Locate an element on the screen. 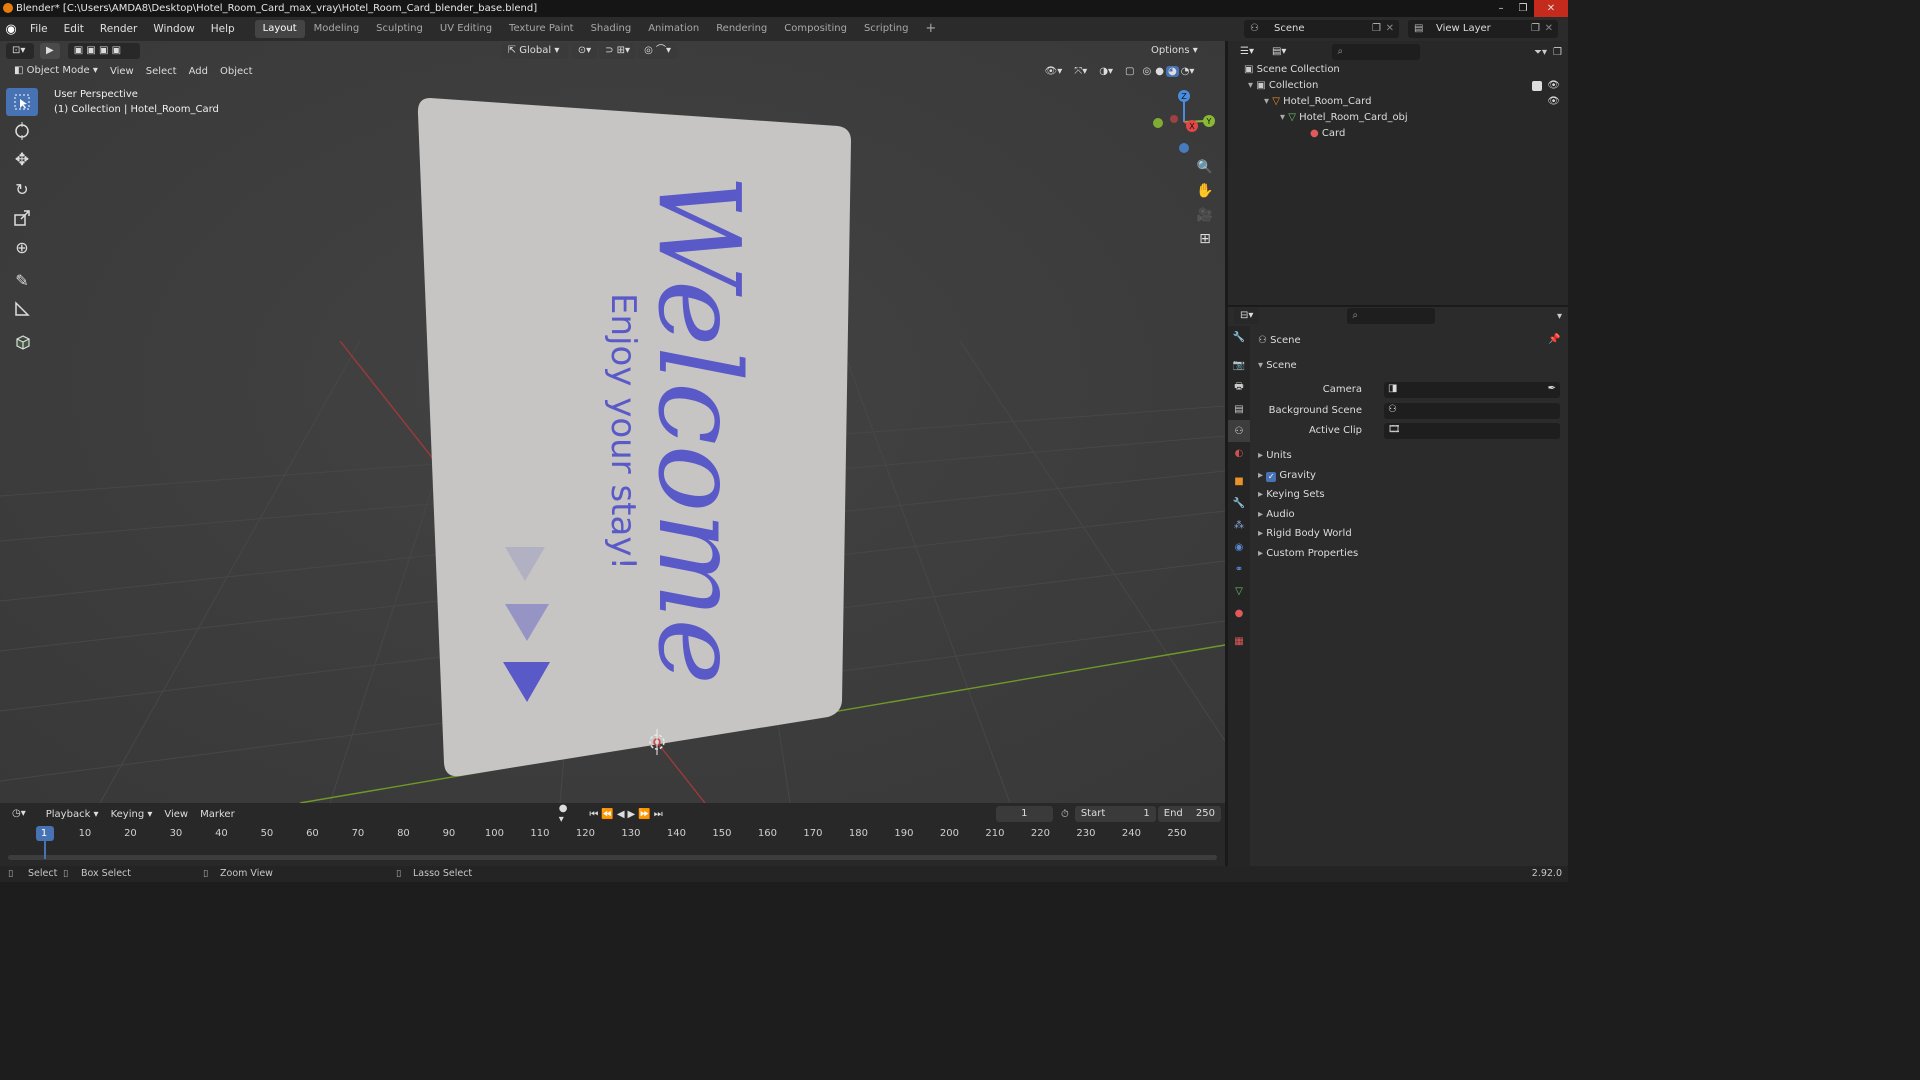 This screenshot has width=1920, height=1080. scene-new-icon: ❐ is located at coordinates (1376, 29).